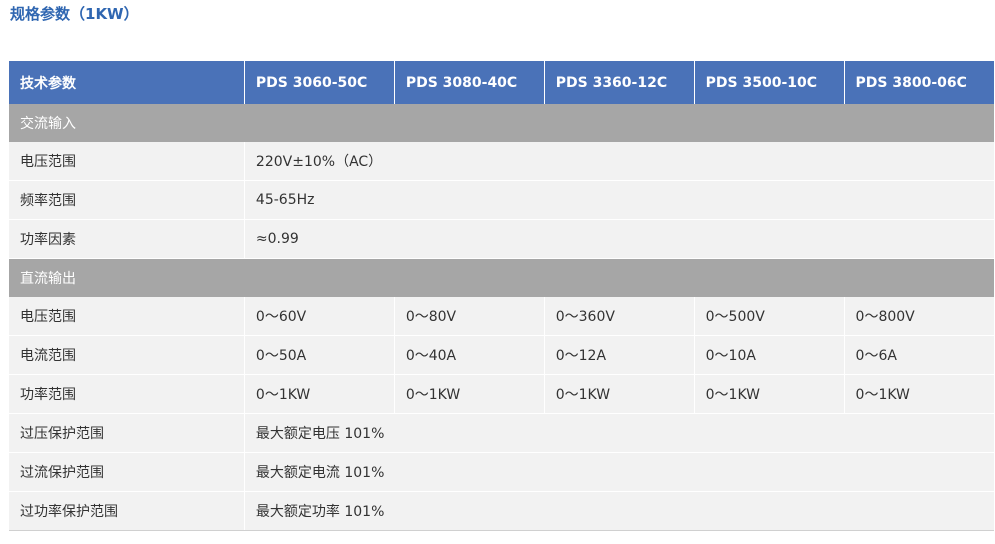 This screenshot has width=995, height=544. I want to click on header-model-1: PDS 3060-50C, so click(319, 82).